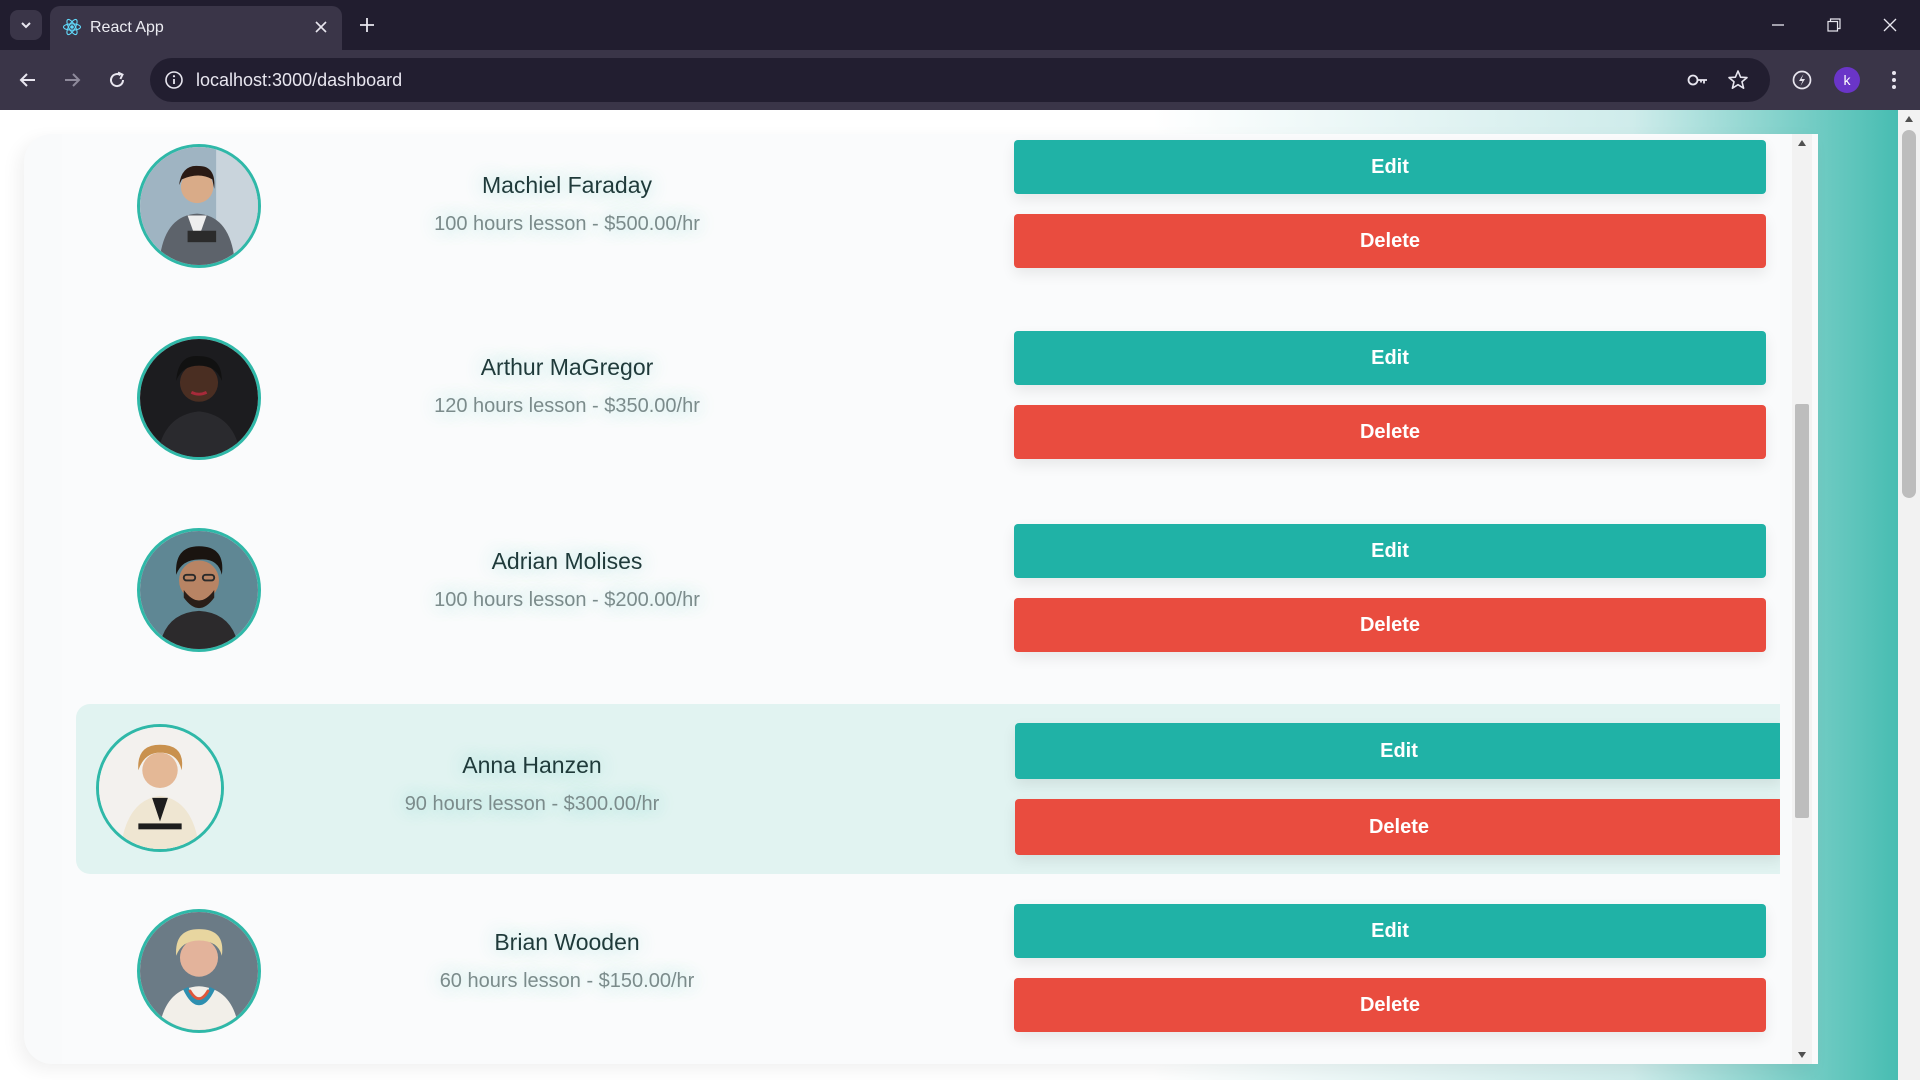  I want to click on key-icon, so click(1697, 80).